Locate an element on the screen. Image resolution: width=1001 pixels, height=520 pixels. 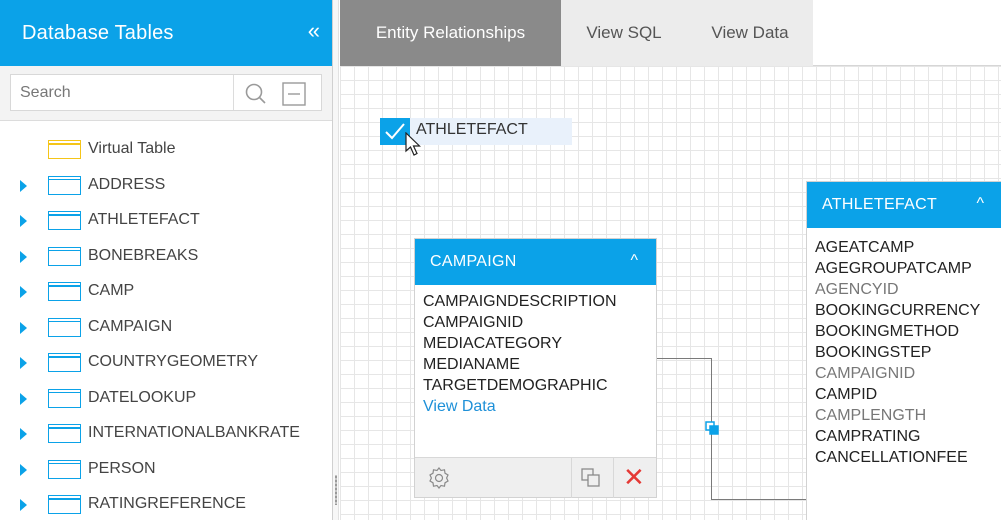
field-item: MEDIANAME is located at coordinates (539, 364).